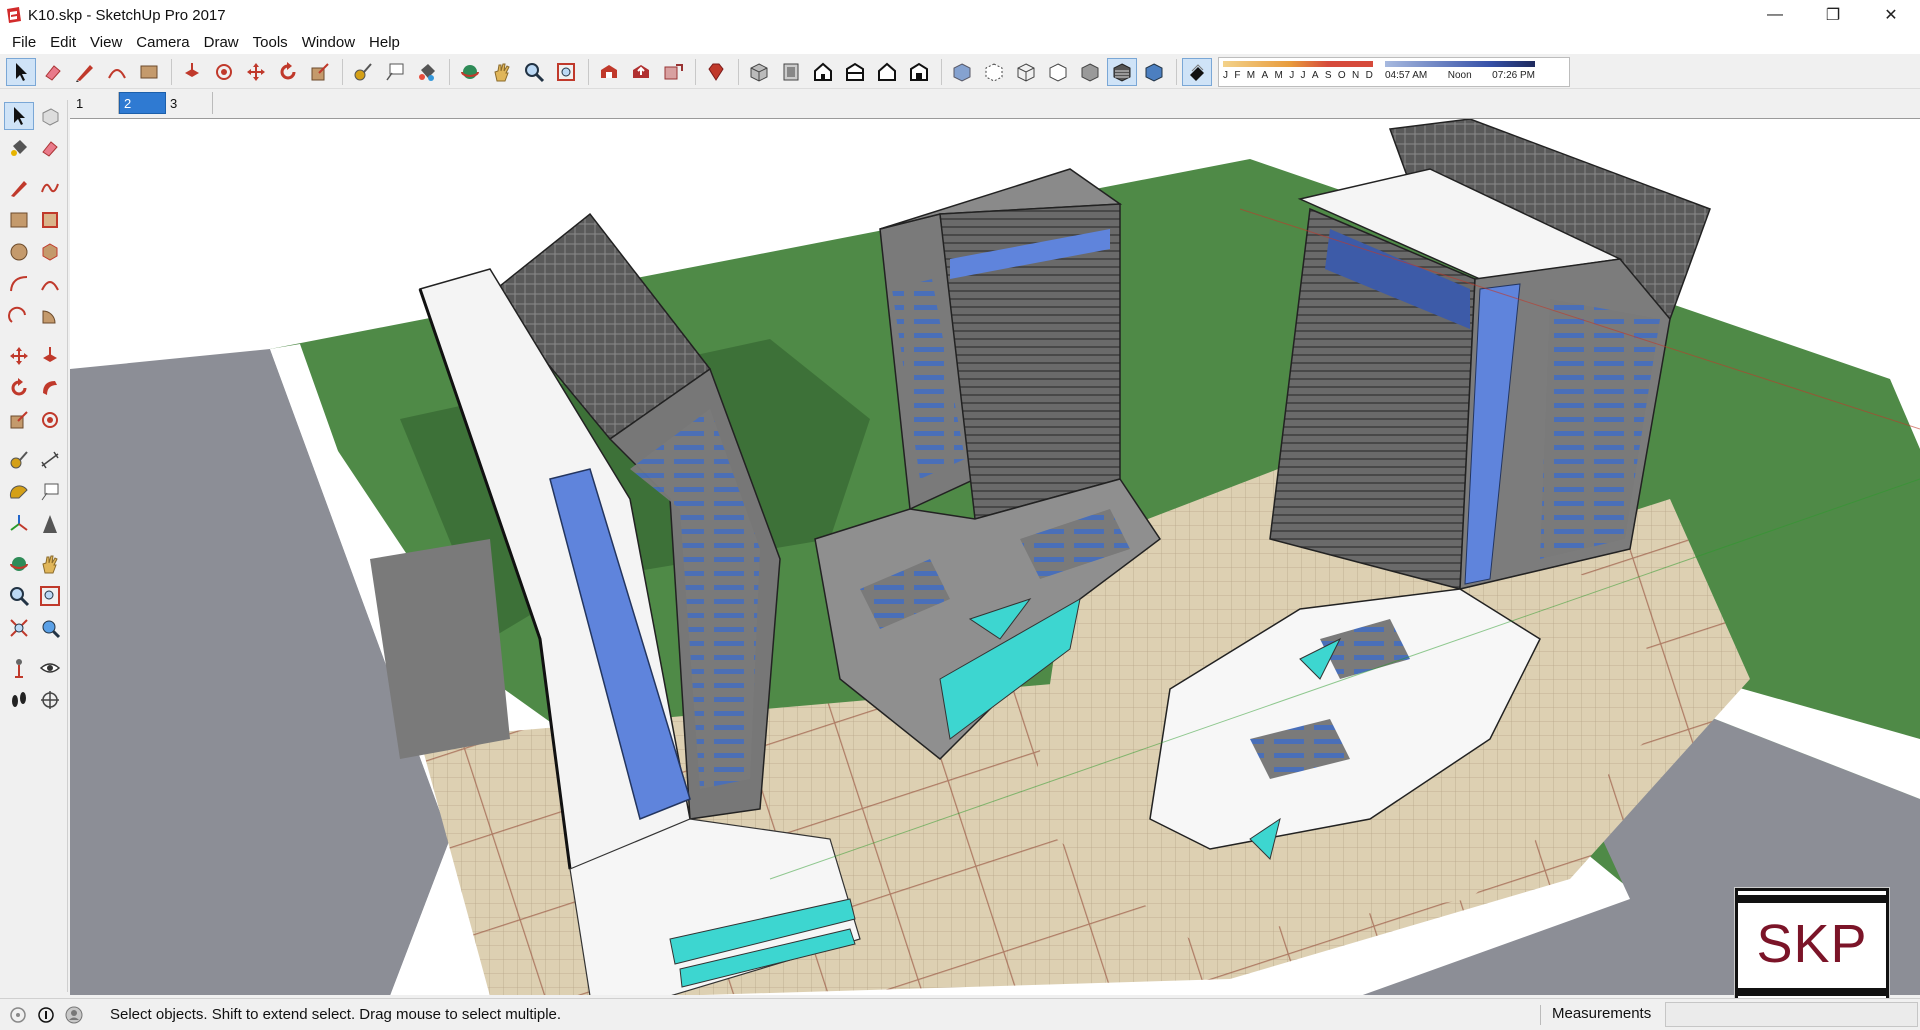  What do you see at coordinates (1891, 15) in the screenshot?
I see `close-button: ✕` at bounding box center [1891, 15].